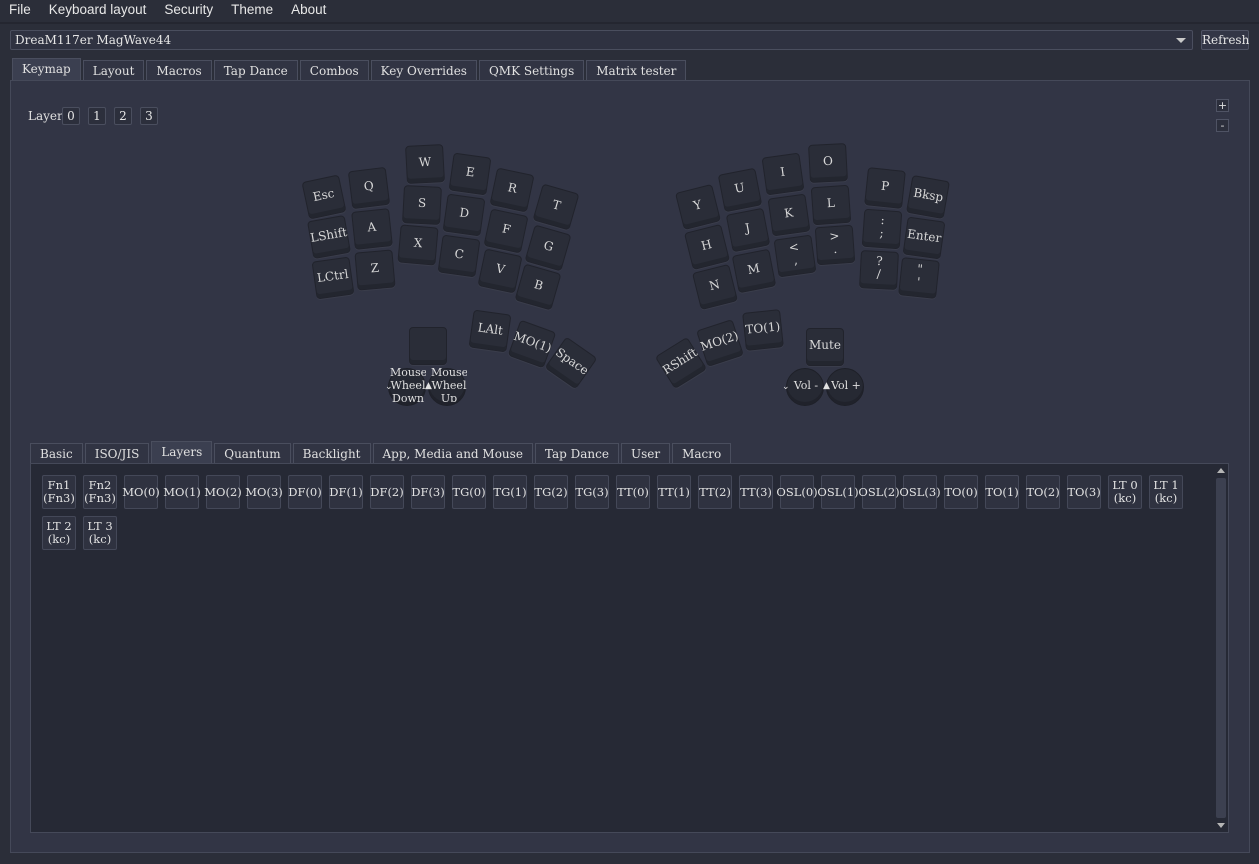 The image size is (1259, 864). I want to click on tab-layers: Layers, so click(182, 452).